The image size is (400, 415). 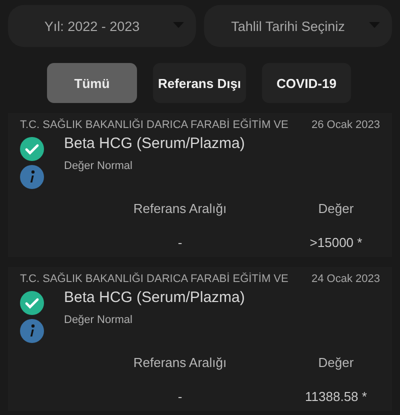 I want to click on dropdown: Yıl: 2022 - 2023, so click(x=102, y=26).